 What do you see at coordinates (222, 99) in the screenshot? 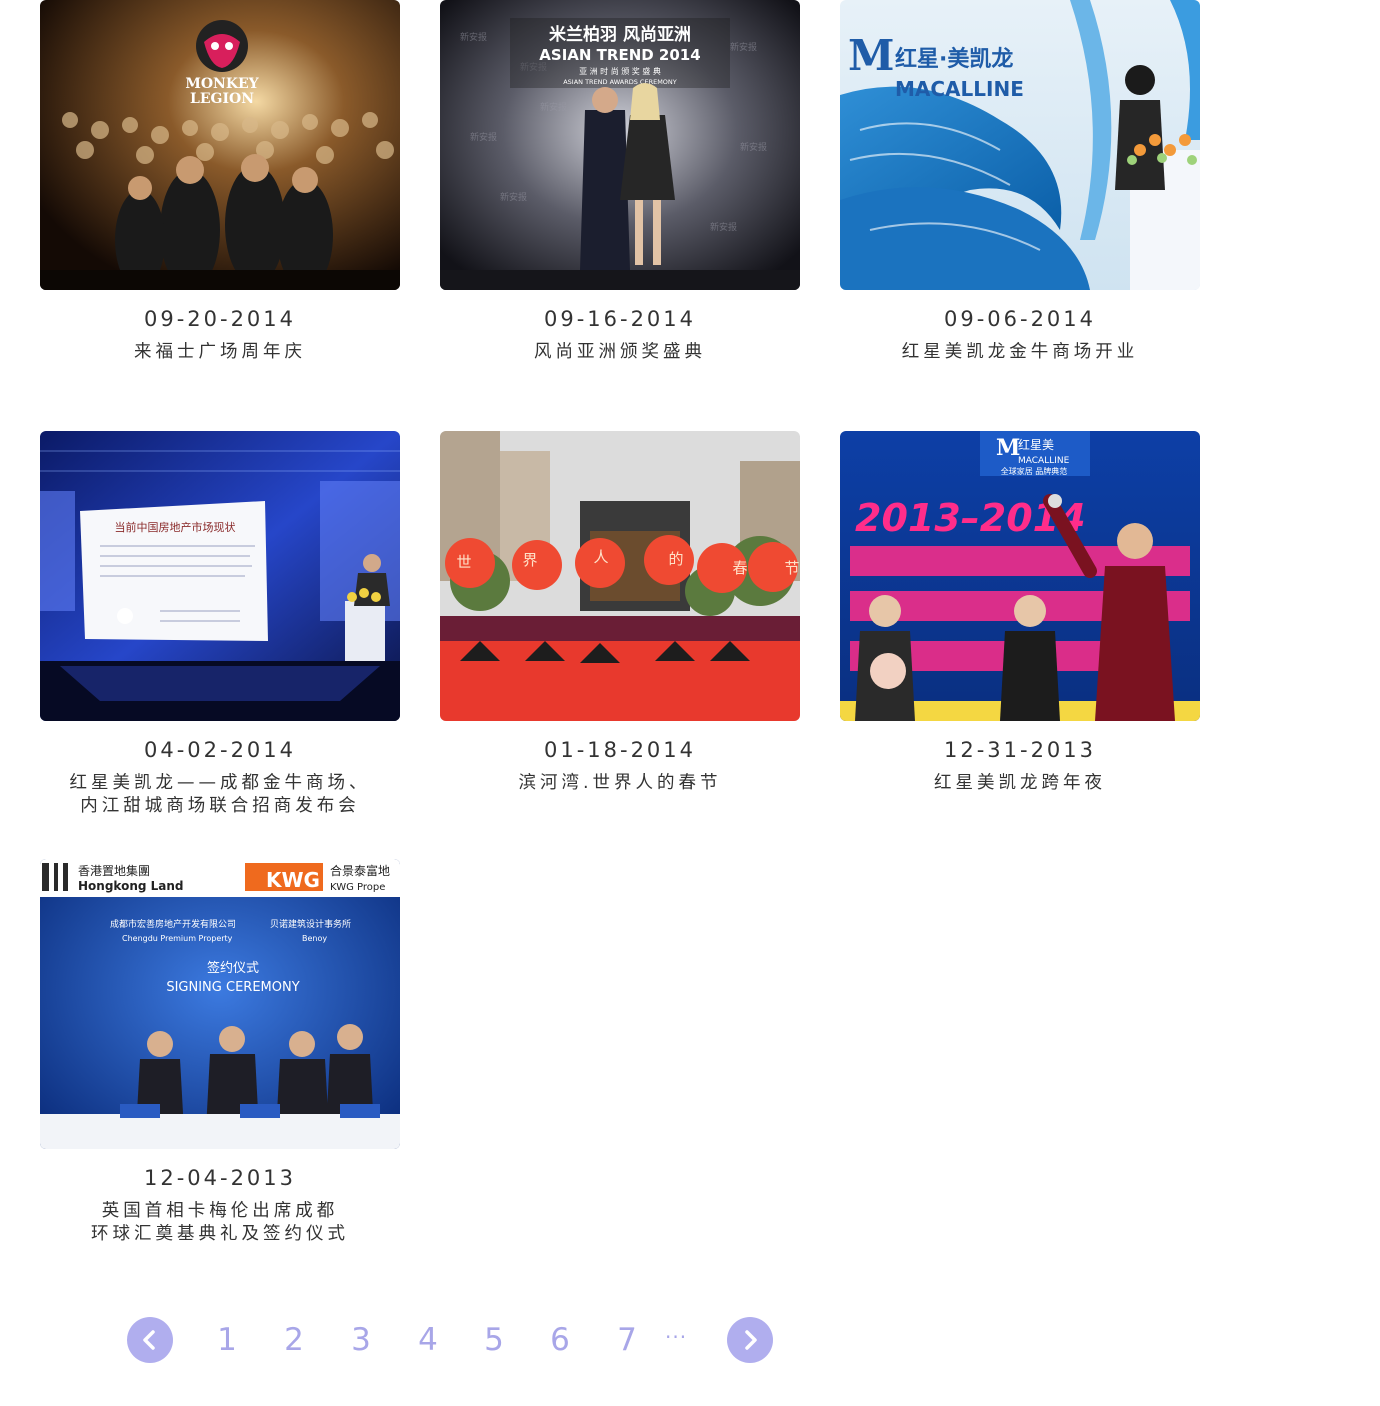
I see `svg-text: LEGION` at bounding box center [222, 99].